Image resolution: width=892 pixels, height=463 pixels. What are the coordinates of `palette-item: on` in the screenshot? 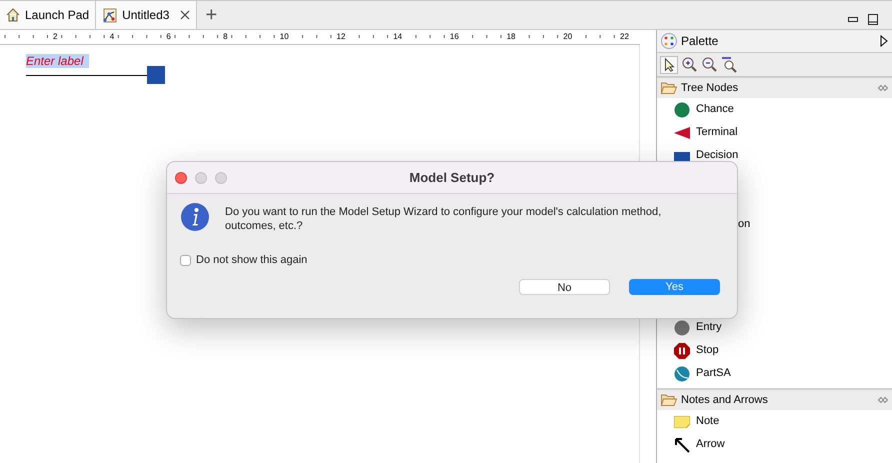 It's located at (744, 224).